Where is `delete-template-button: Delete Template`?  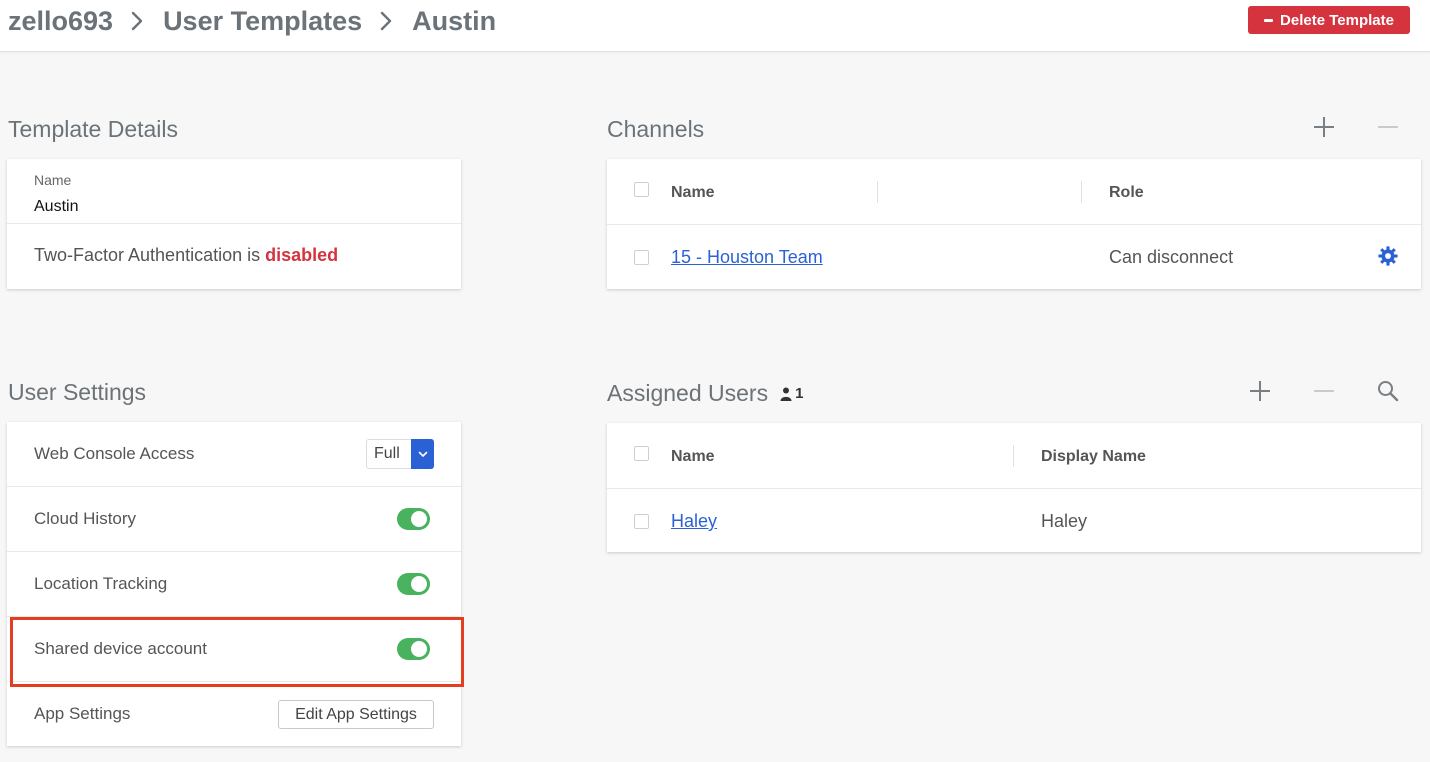 delete-template-button: Delete Template is located at coordinates (1329, 20).